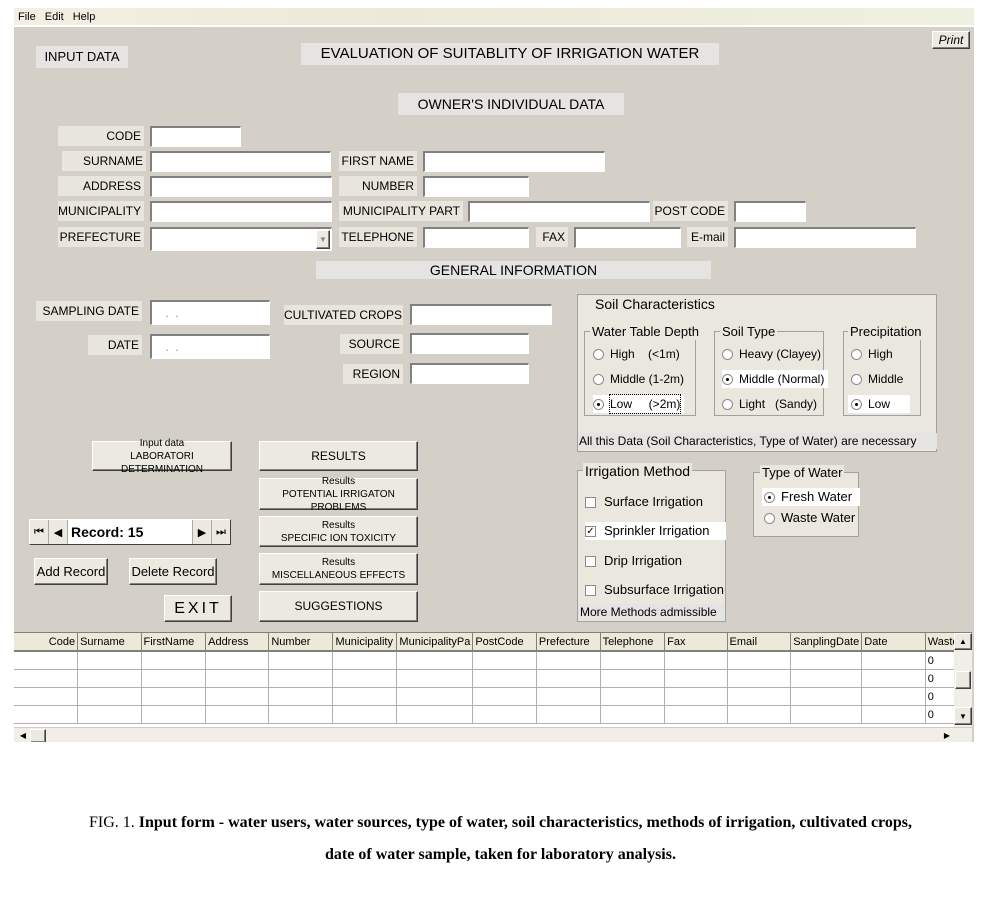 This screenshot has height=899, width=1001. I want to click on subsurface-irrigation-checkbox: Subsurface Irrigation, so click(656, 590).